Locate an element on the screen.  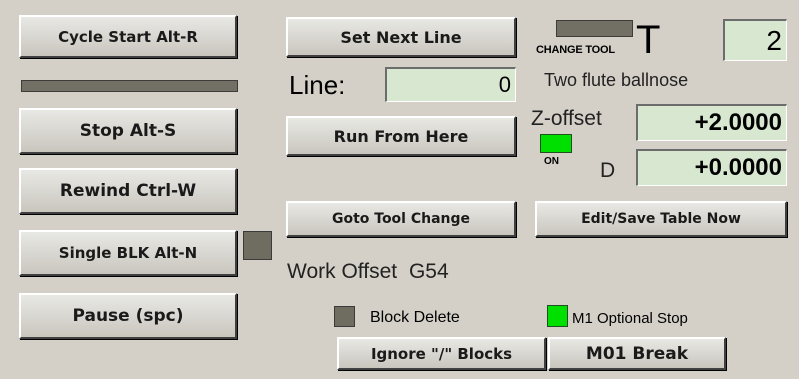
goto-tool-change-button: Goto Tool Change is located at coordinates (401, 219).